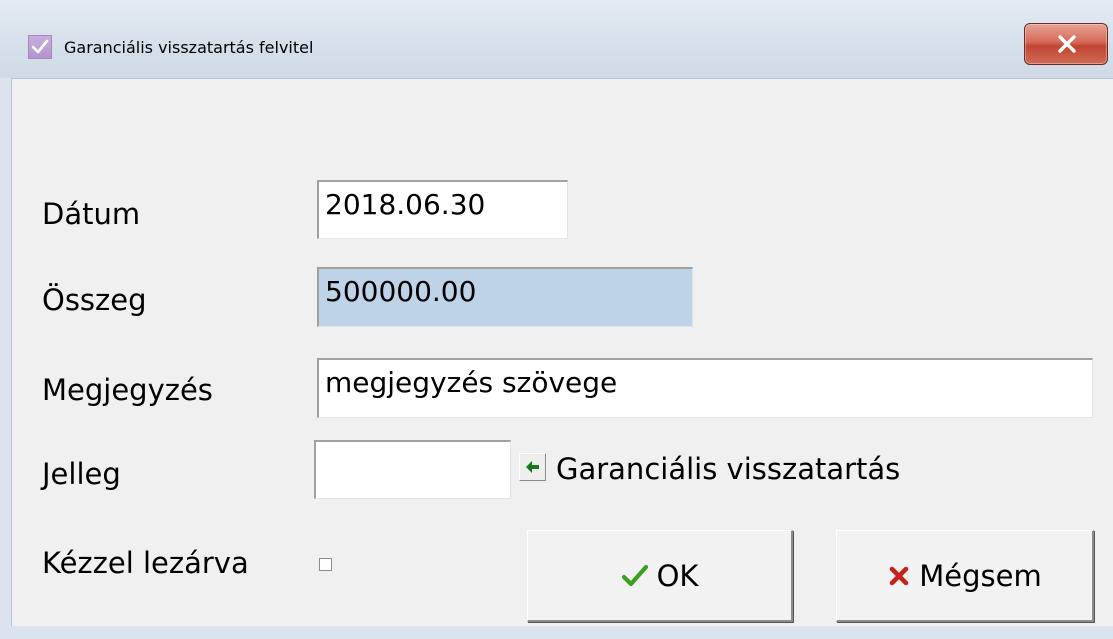  What do you see at coordinates (728, 469) in the screenshot?
I see `jelleg-lookup-text: Garanciális visszatartás` at bounding box center [728, 469].